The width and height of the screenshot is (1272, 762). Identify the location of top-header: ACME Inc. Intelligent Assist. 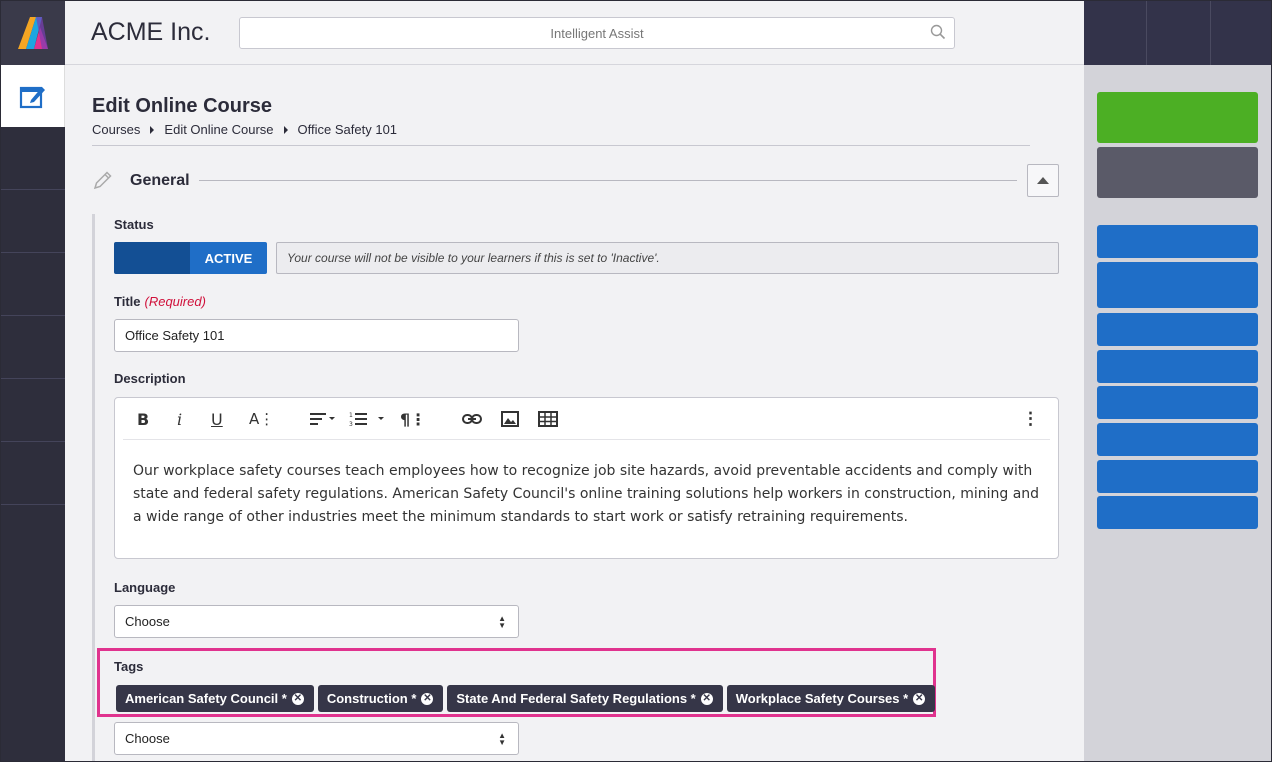
(574, 33).